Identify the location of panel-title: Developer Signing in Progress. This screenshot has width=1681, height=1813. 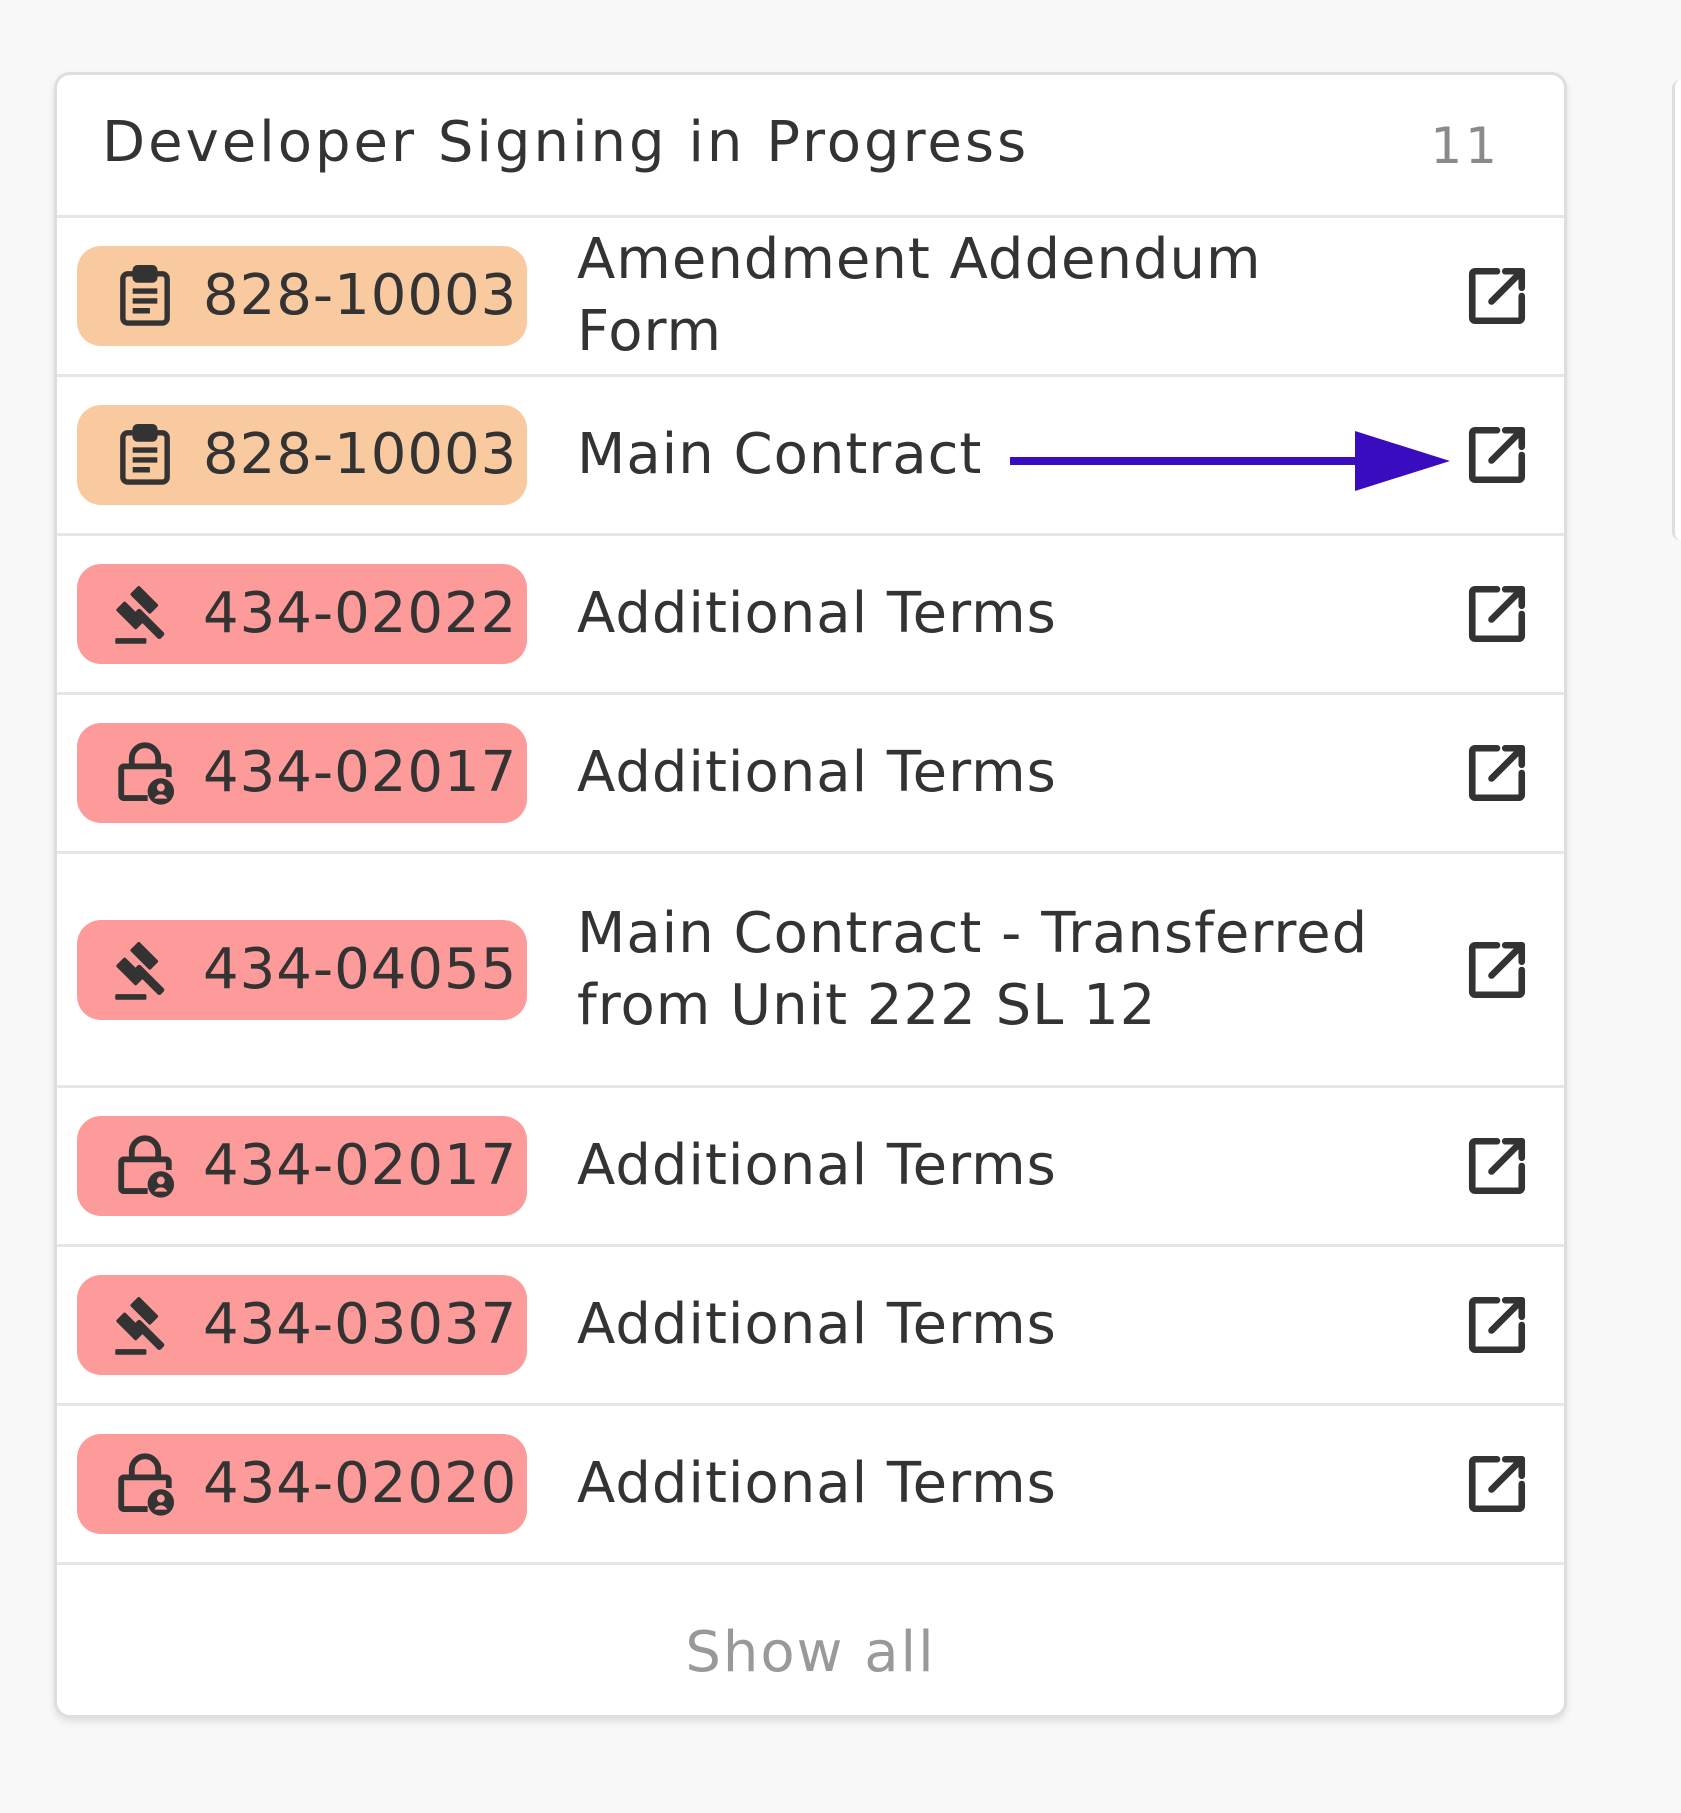
(566, 142).